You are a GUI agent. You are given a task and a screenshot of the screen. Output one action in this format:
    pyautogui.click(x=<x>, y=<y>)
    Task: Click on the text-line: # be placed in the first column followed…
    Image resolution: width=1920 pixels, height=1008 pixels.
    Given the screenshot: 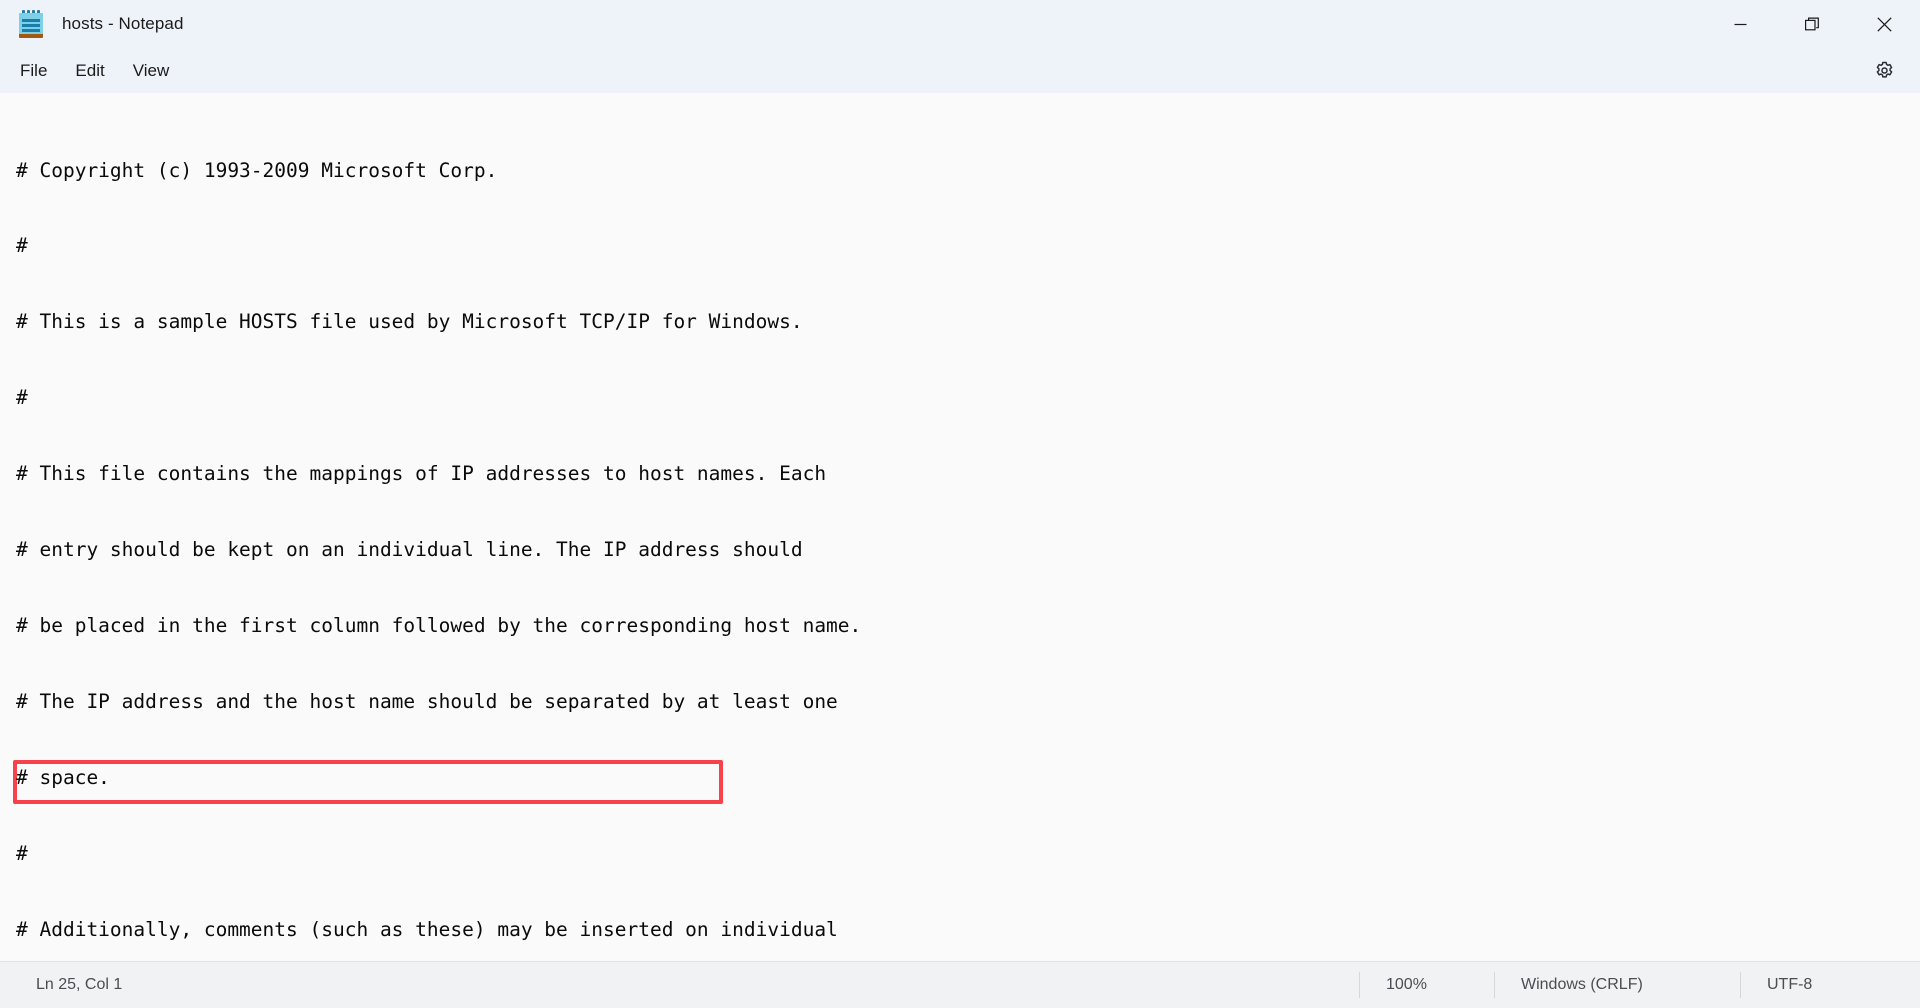 What is the action you would take?
    pyautogui.click(x=439, y=625)
    